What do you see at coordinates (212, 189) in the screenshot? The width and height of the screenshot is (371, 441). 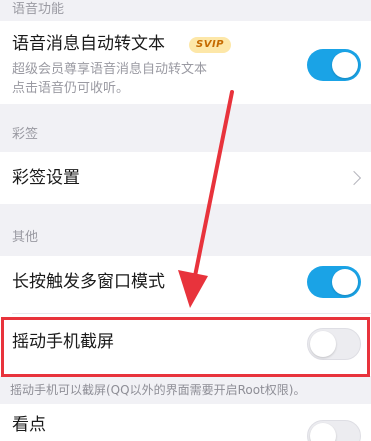 I see `annotation-arrow-shaft` at bounding box center [212, 189].